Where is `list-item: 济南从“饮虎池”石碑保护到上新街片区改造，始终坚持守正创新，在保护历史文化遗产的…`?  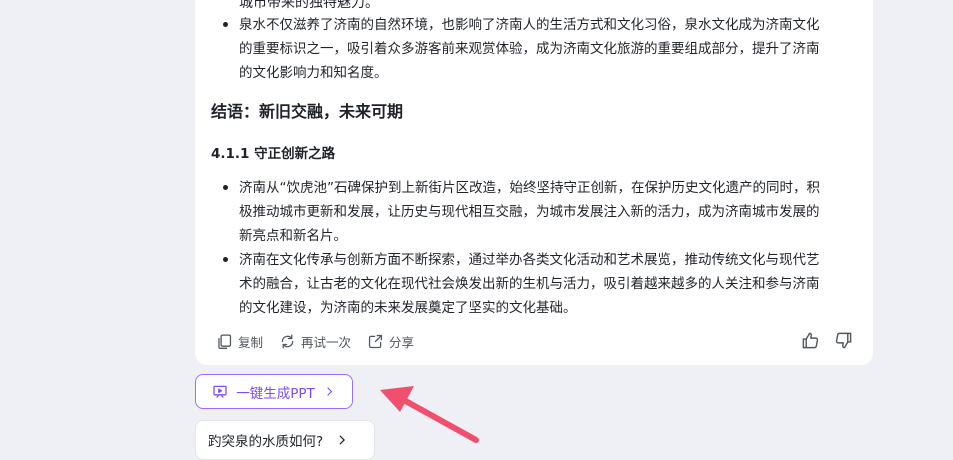 list-item: 济南从“饮虎池”石碑保护到上新街片区改造，始终坚持守正创新，在保护历史文化遗产的… is located at coordinates (531, 212).